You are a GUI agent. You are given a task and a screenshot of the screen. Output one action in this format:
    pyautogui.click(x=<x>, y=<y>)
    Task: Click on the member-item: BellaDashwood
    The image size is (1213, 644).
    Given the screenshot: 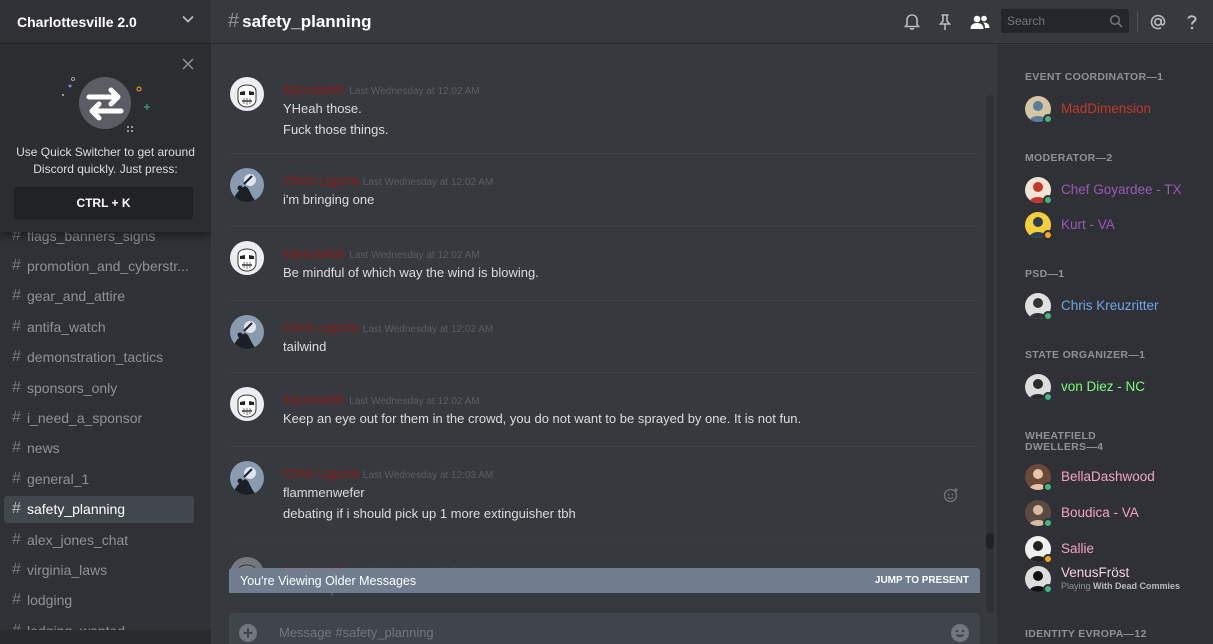 What is the action you would take?
    pyautogui.click(x=1117, y=478)
    